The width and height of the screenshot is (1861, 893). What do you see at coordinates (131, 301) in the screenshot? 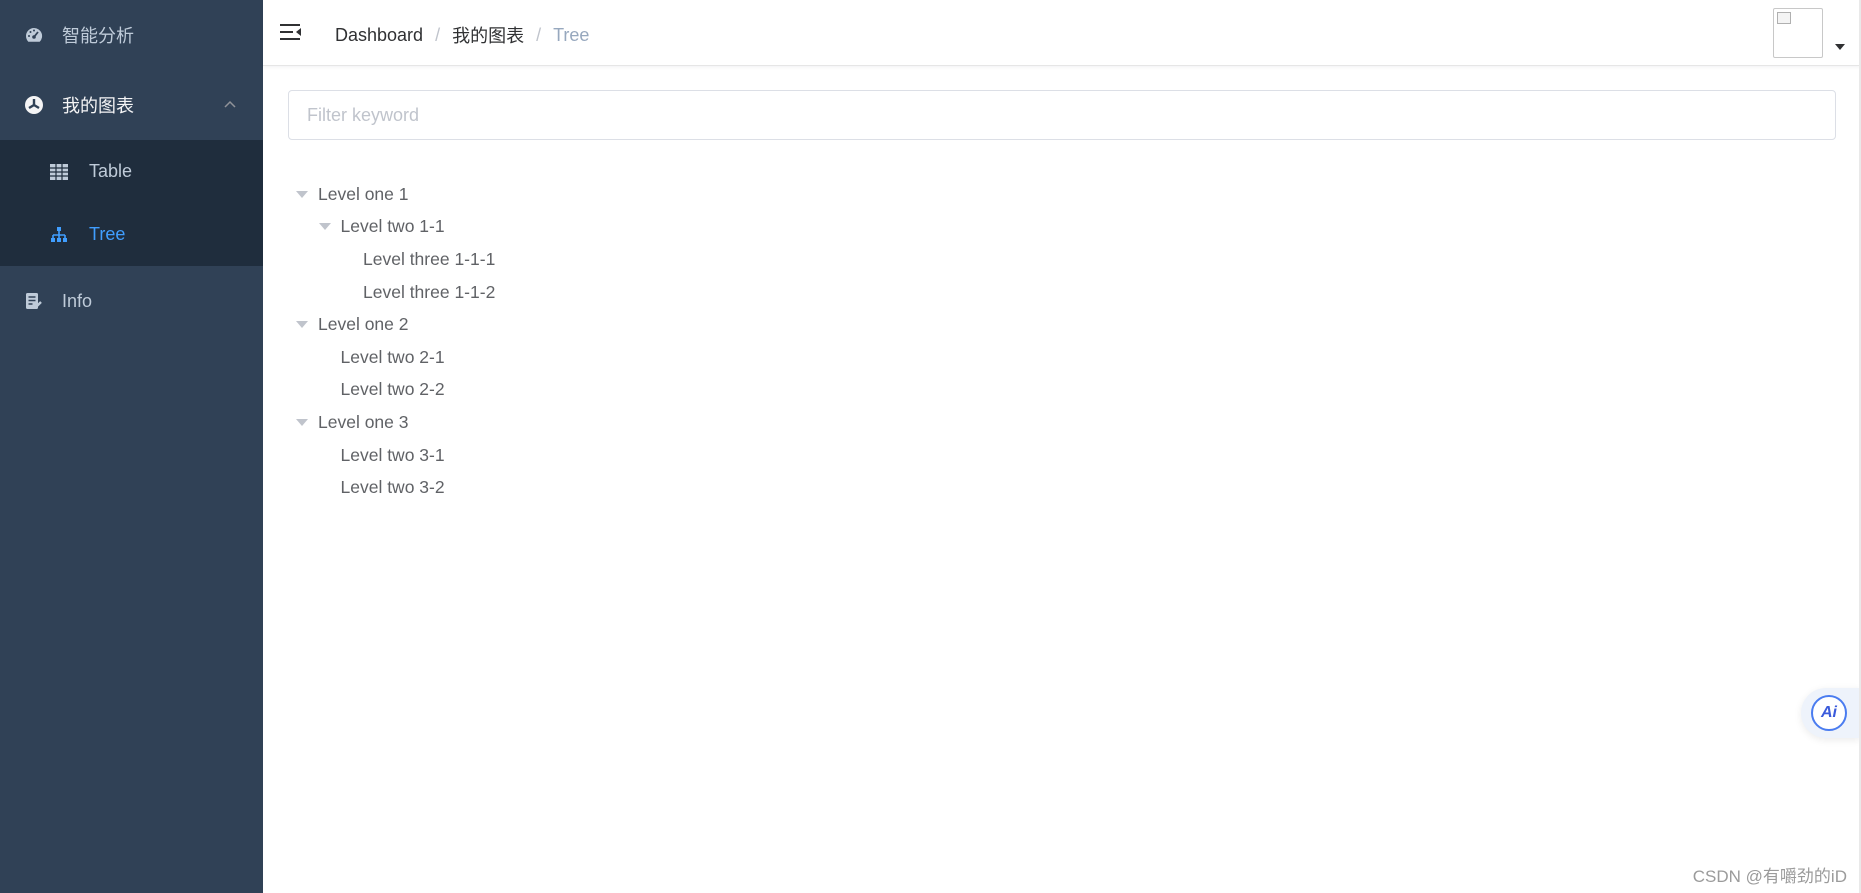
I see `sidebar-item-info: Info` at bounding box center [131, 301].